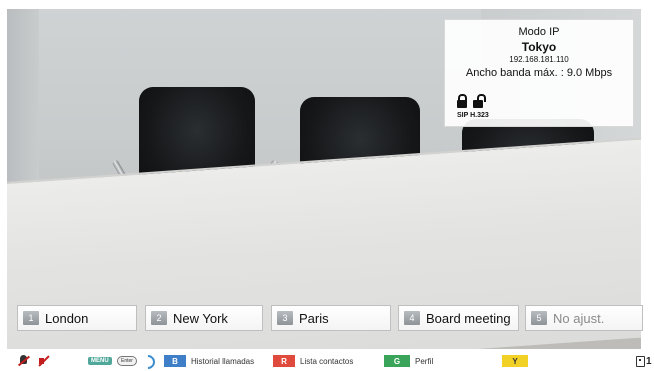 The height and width of the screenshot is (371, 654). Describe the element at coordinates (539, 318) in the screenshot. I see `speed-dial-number: 5` at that location.